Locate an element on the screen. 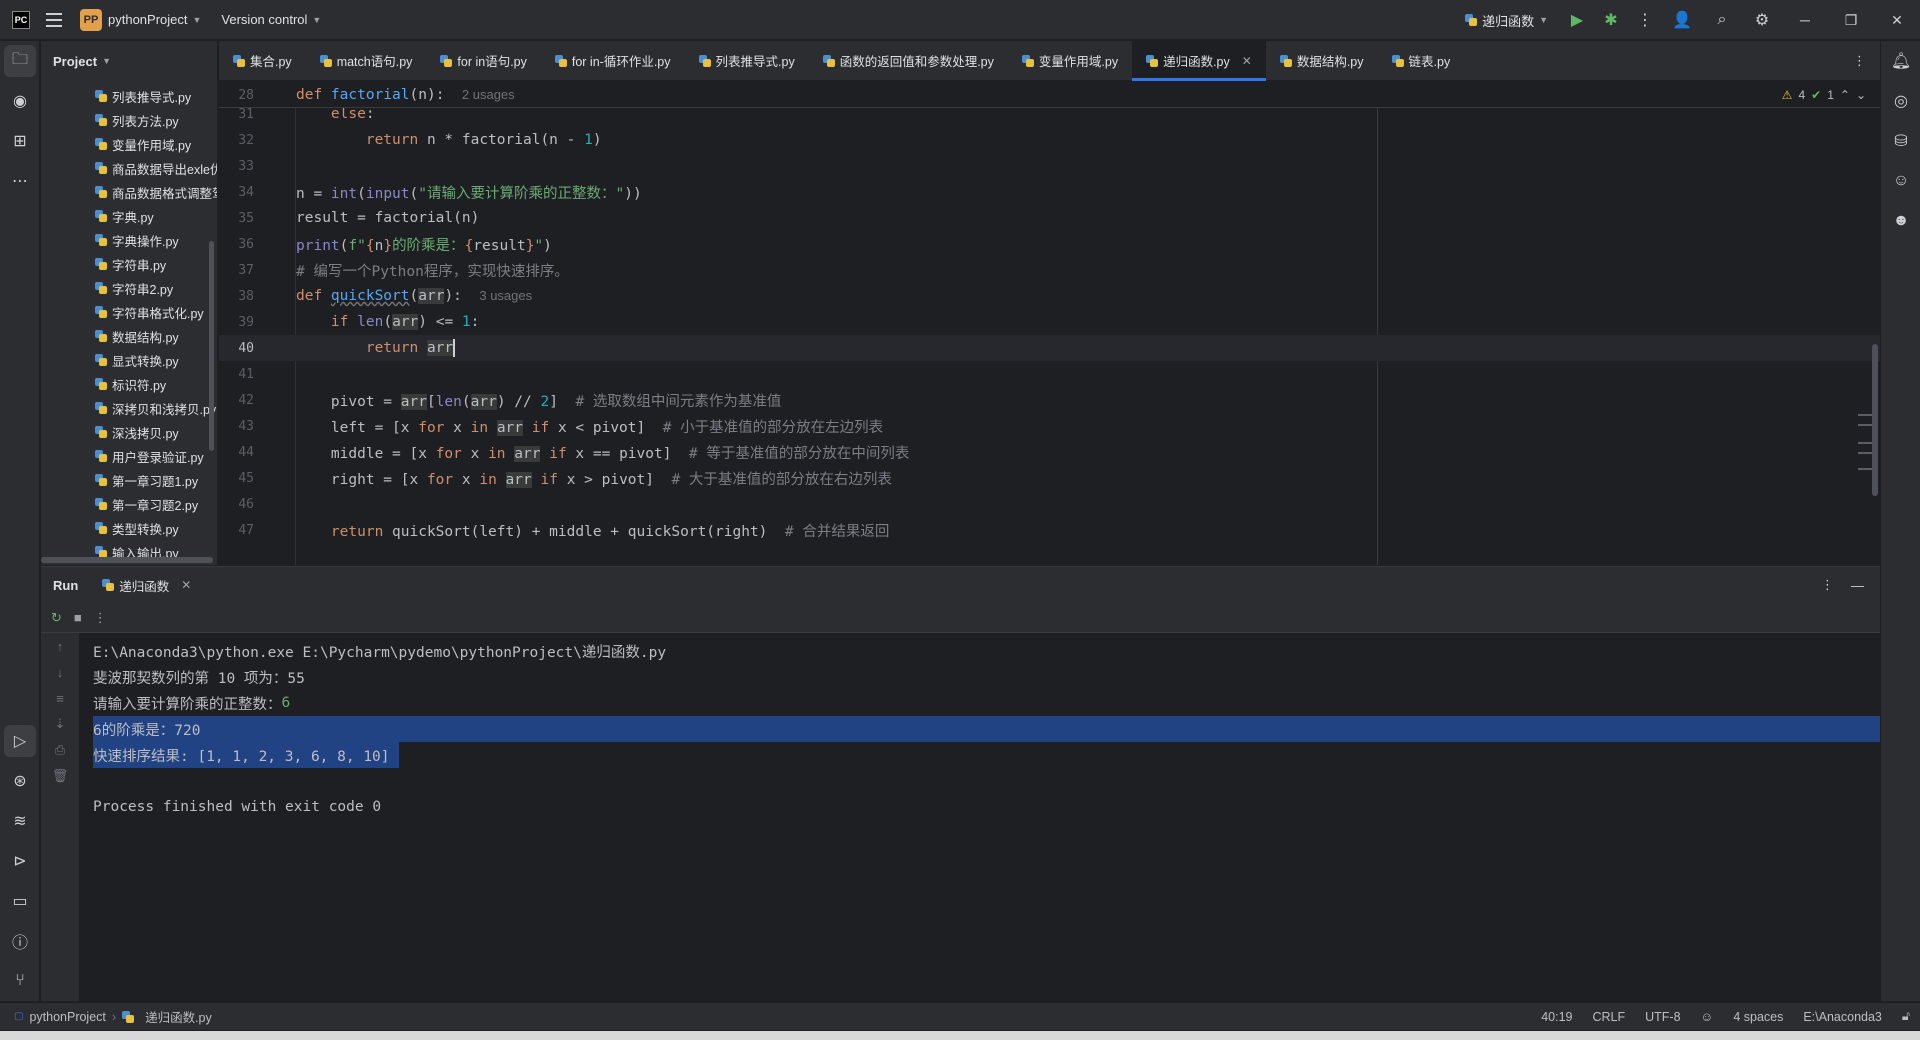 The height and width of the screenshot is (1040, 1920). project-tree-item: 类型转换.py is located at coordinates (129, 528).